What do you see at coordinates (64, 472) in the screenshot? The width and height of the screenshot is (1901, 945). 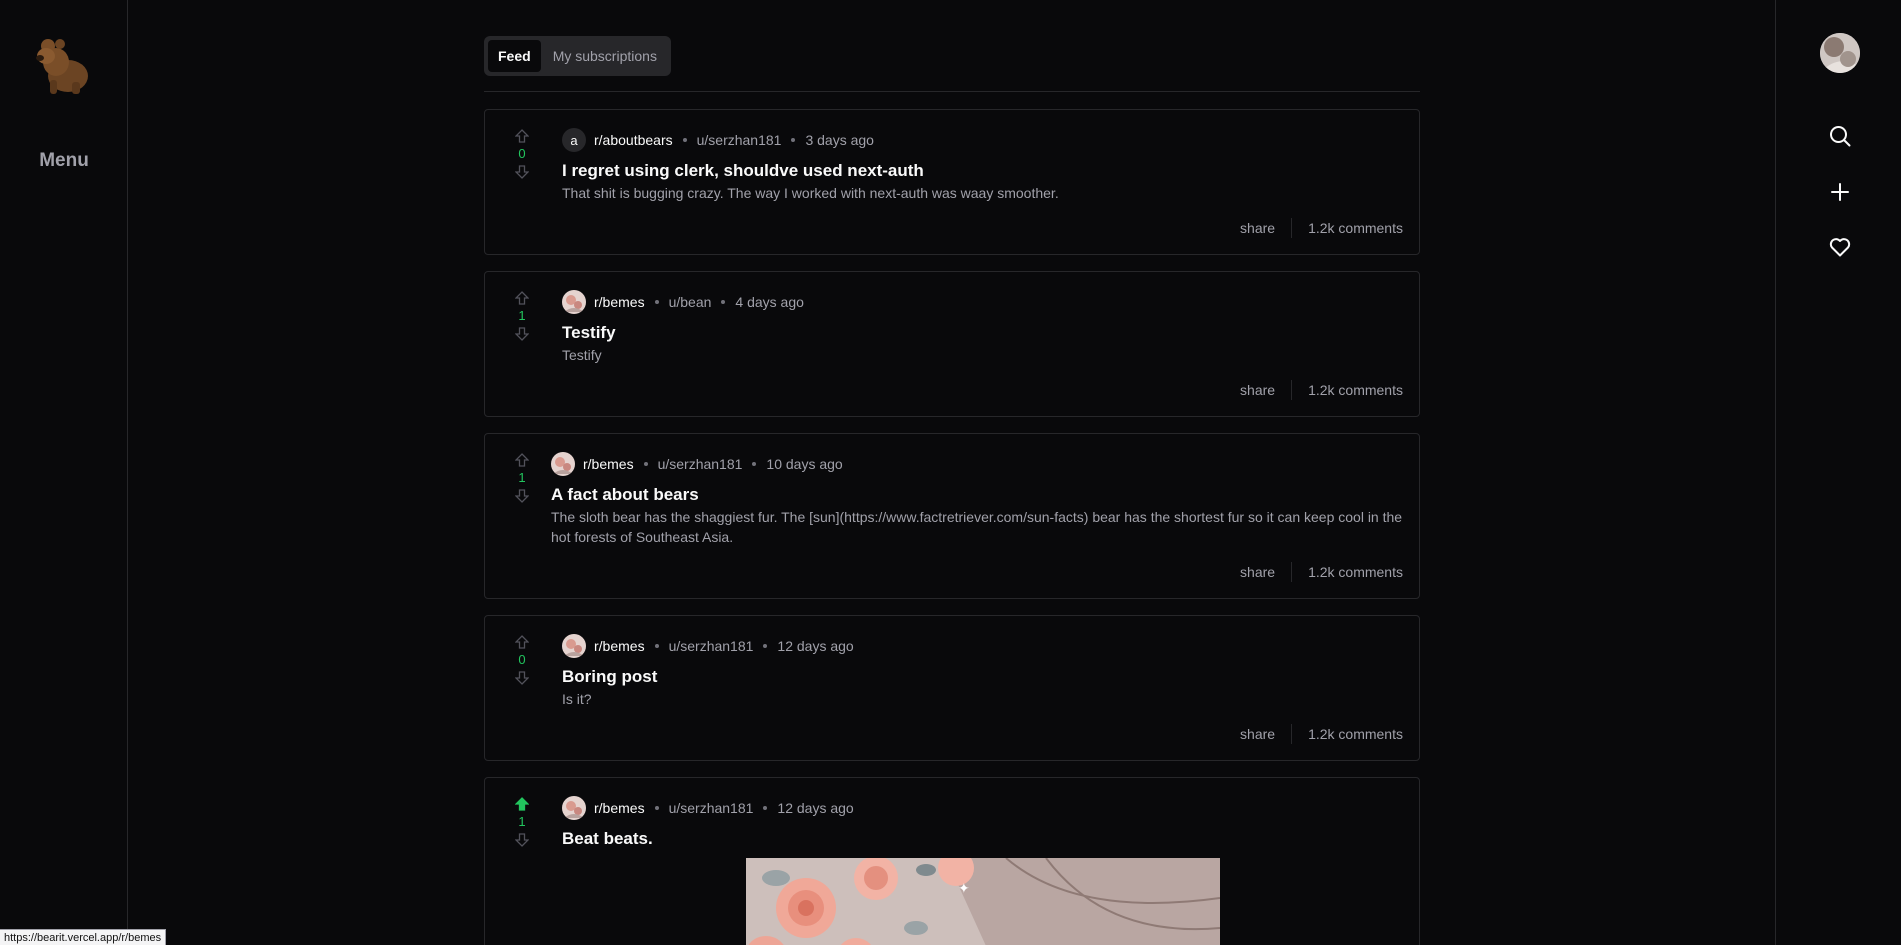 I see `left-sidebar: Menu` at bounding box center [64, 472].